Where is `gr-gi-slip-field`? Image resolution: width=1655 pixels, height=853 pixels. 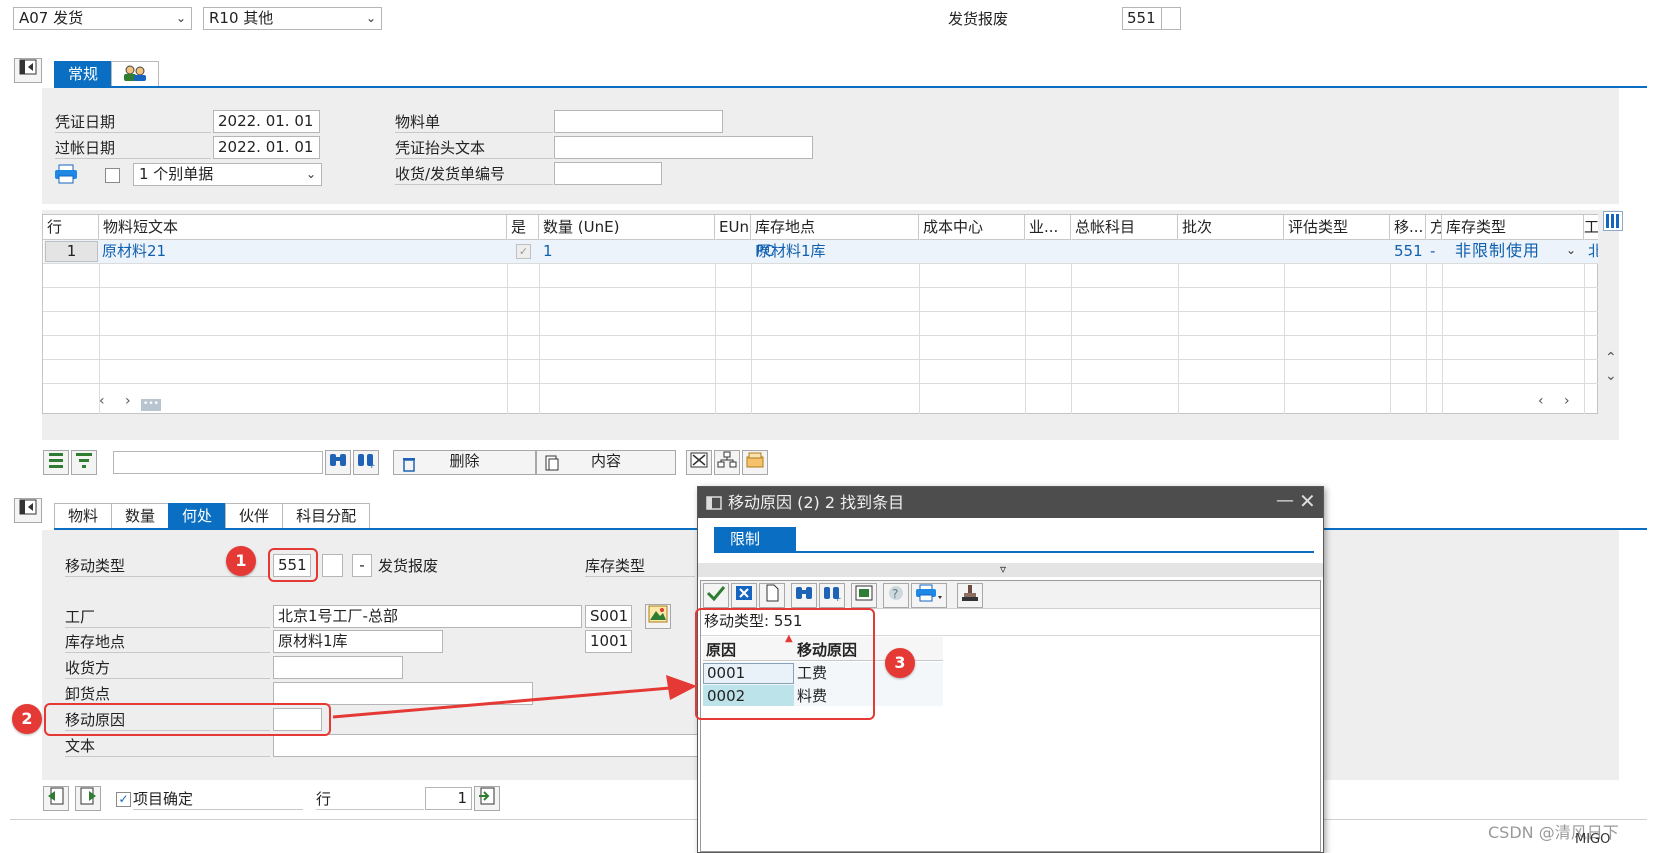
gr-gi-slip-field is located at coordinates (608, 173).